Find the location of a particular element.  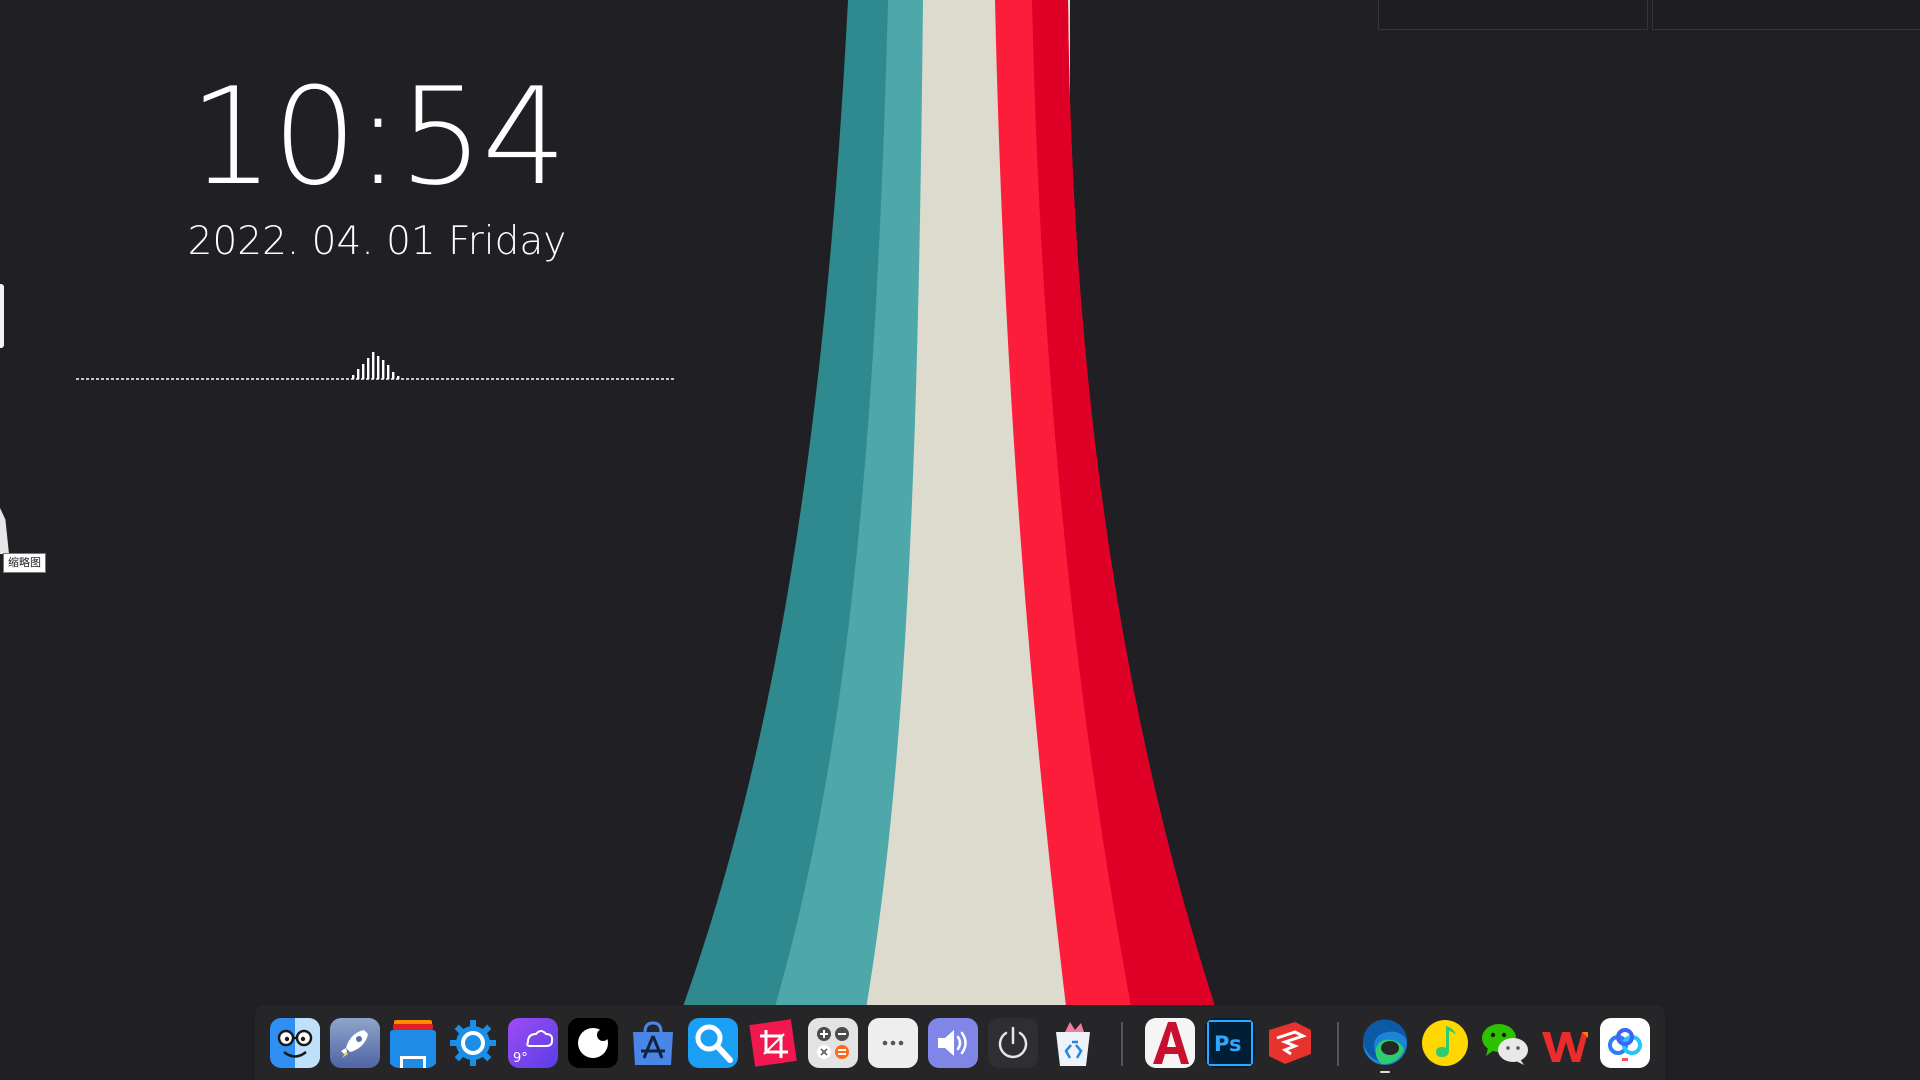

sketchup-icon is located at coordinates (1290, 1043).